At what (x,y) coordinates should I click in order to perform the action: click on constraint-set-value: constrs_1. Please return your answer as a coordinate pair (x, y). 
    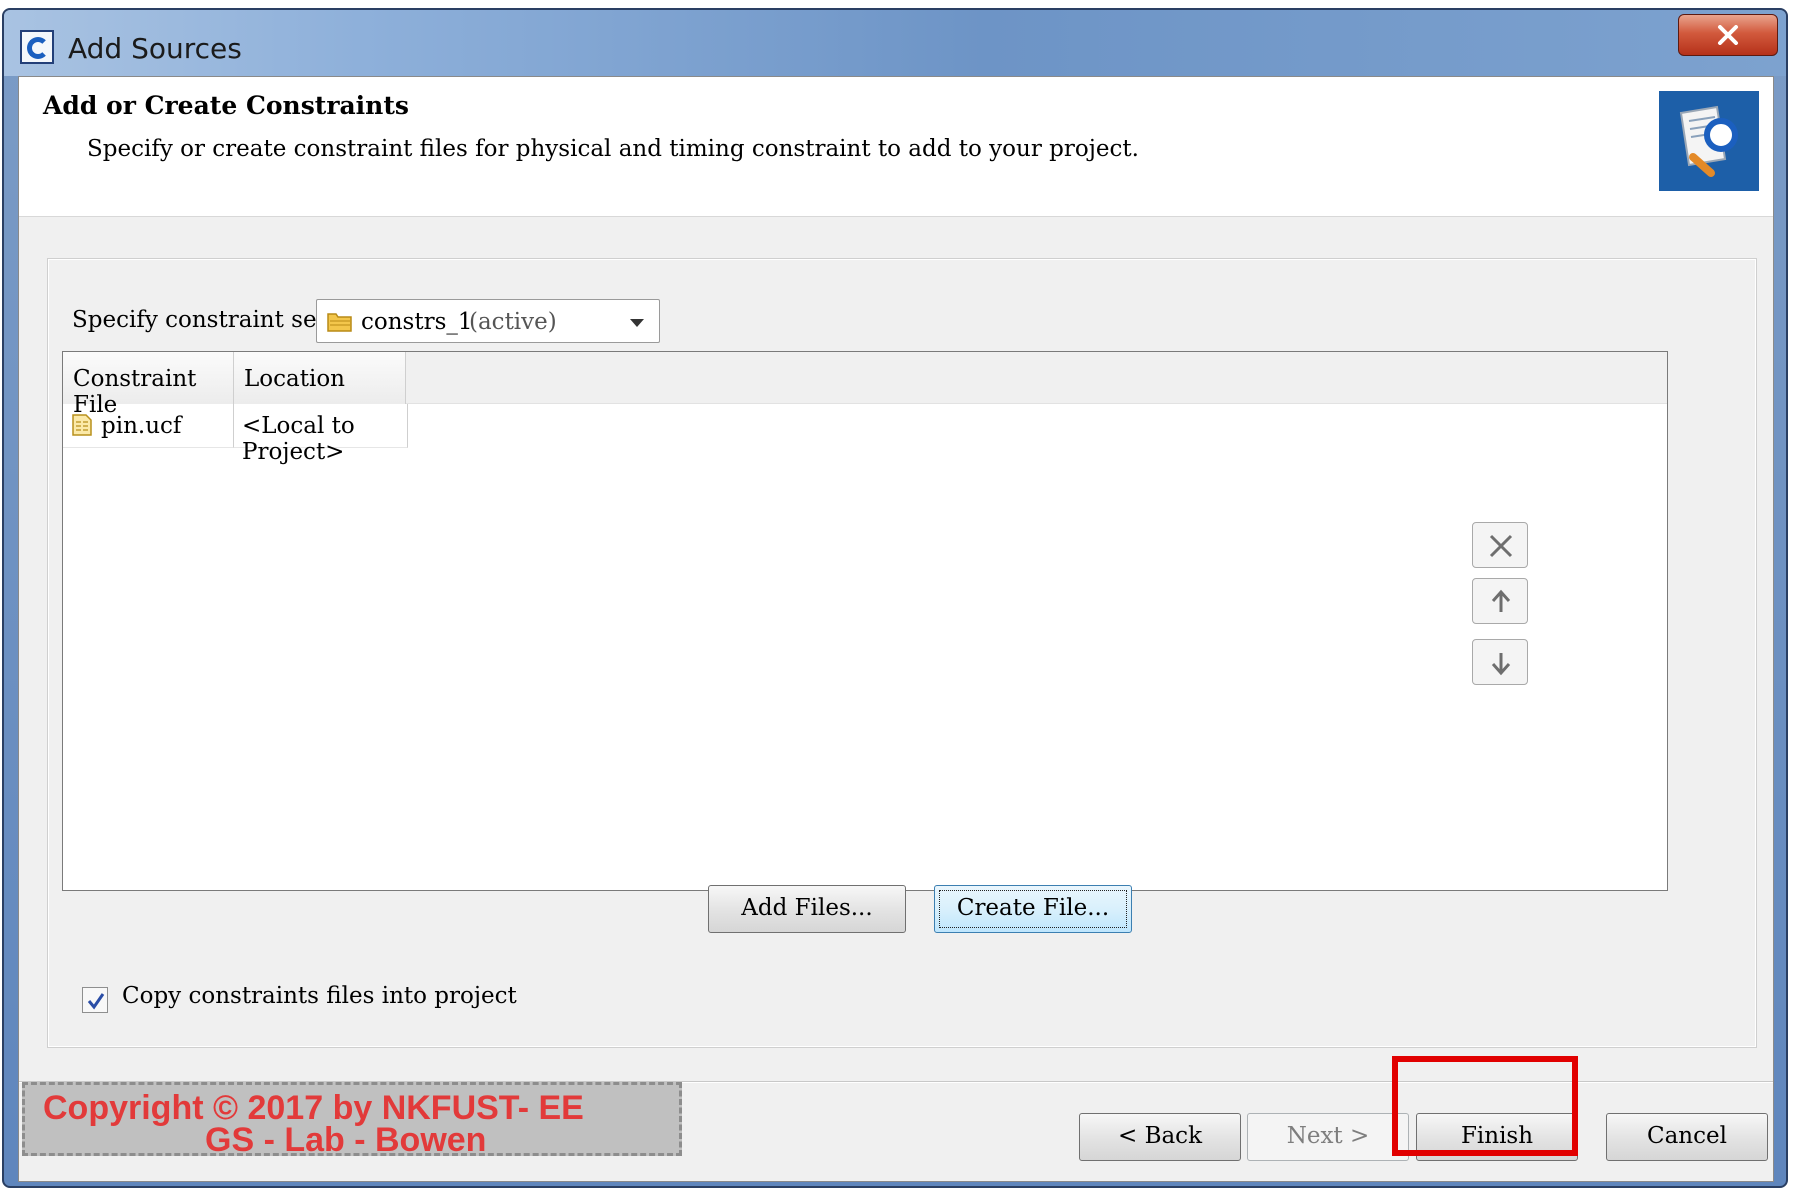
    Looking at the image, I should click on (417, 322).